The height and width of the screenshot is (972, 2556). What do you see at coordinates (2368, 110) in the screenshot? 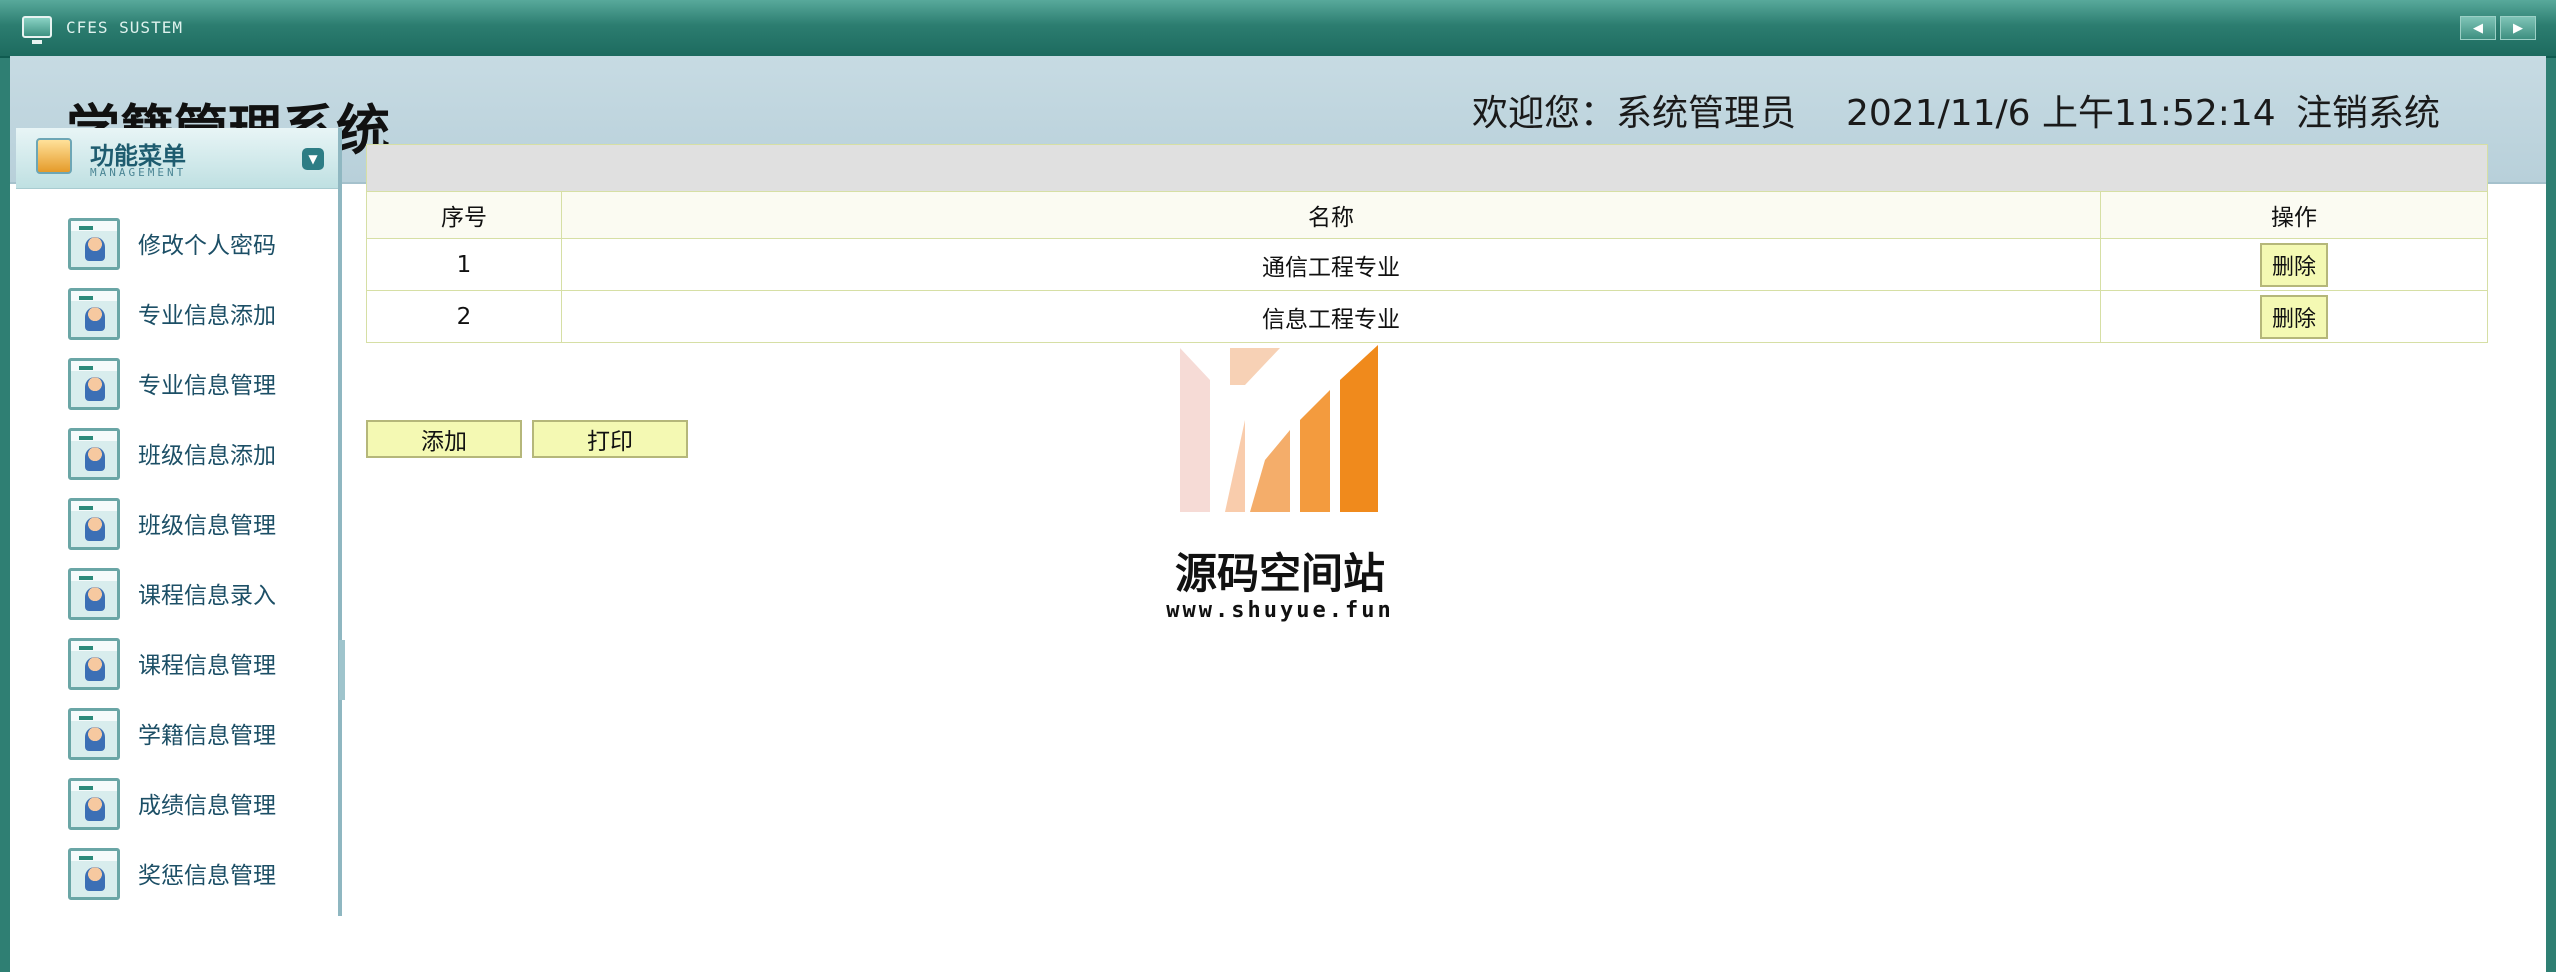
I see `logout-link: 注销系统` at bounding box center [2368, 110].